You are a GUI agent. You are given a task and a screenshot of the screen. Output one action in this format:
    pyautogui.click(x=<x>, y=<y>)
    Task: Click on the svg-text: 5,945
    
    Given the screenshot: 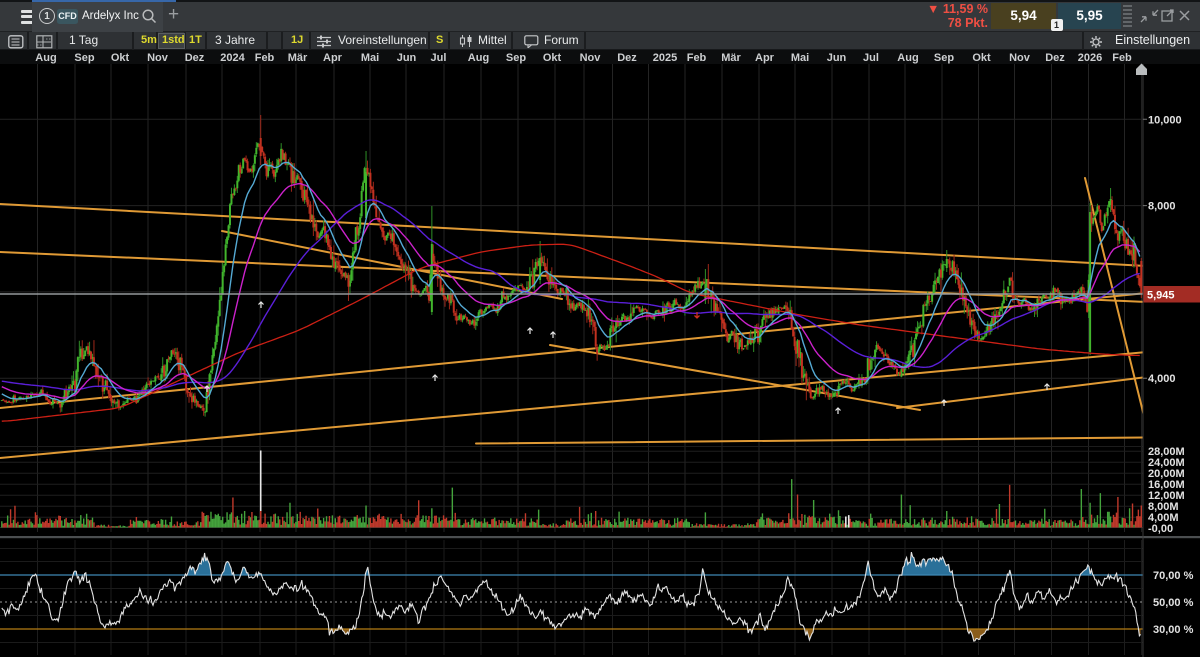 What is the action you would take?
    pyautogui.click(x=1161, y=296)
    